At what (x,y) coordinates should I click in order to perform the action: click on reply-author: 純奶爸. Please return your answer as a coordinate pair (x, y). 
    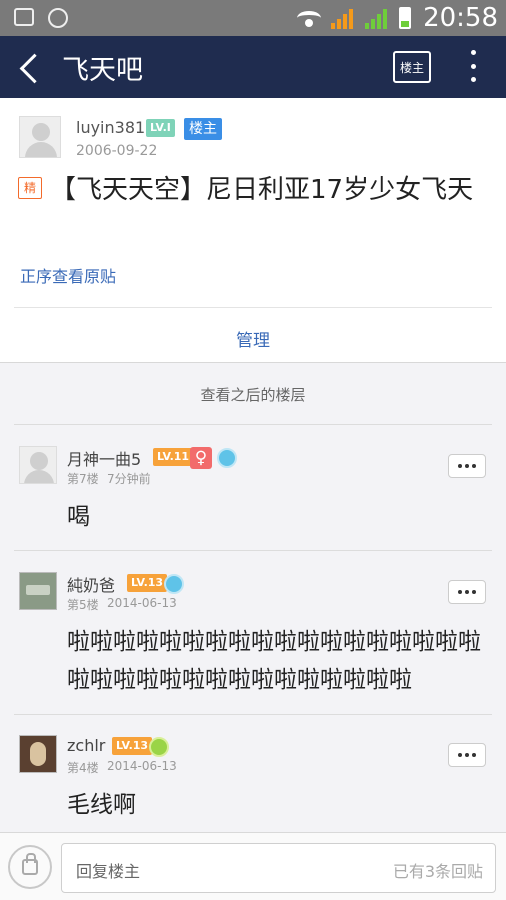
    Looking at the image, I should click on (91, 584).